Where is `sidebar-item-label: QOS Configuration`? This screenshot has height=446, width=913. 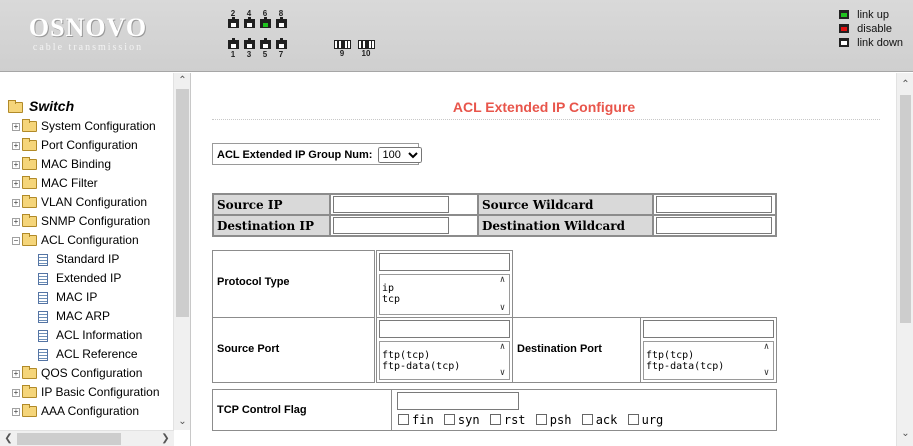 sidebar-item-label: QOS Configuration is located at coordinates (92, 373).